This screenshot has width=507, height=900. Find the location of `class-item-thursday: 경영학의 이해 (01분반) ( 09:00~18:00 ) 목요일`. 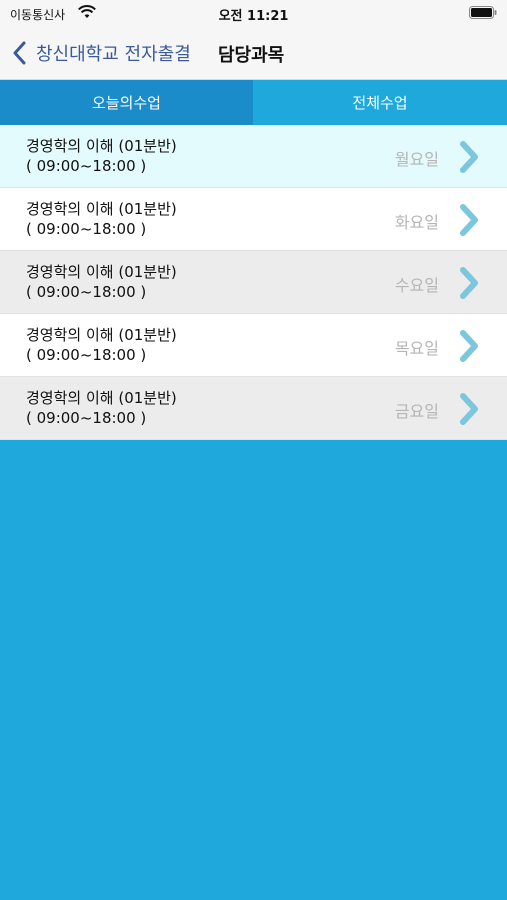

class-item-thursday: 경영학의 이해 (01분반) ( 09:00~18:00 ) 목요일 is located at coordinates (253, 345).